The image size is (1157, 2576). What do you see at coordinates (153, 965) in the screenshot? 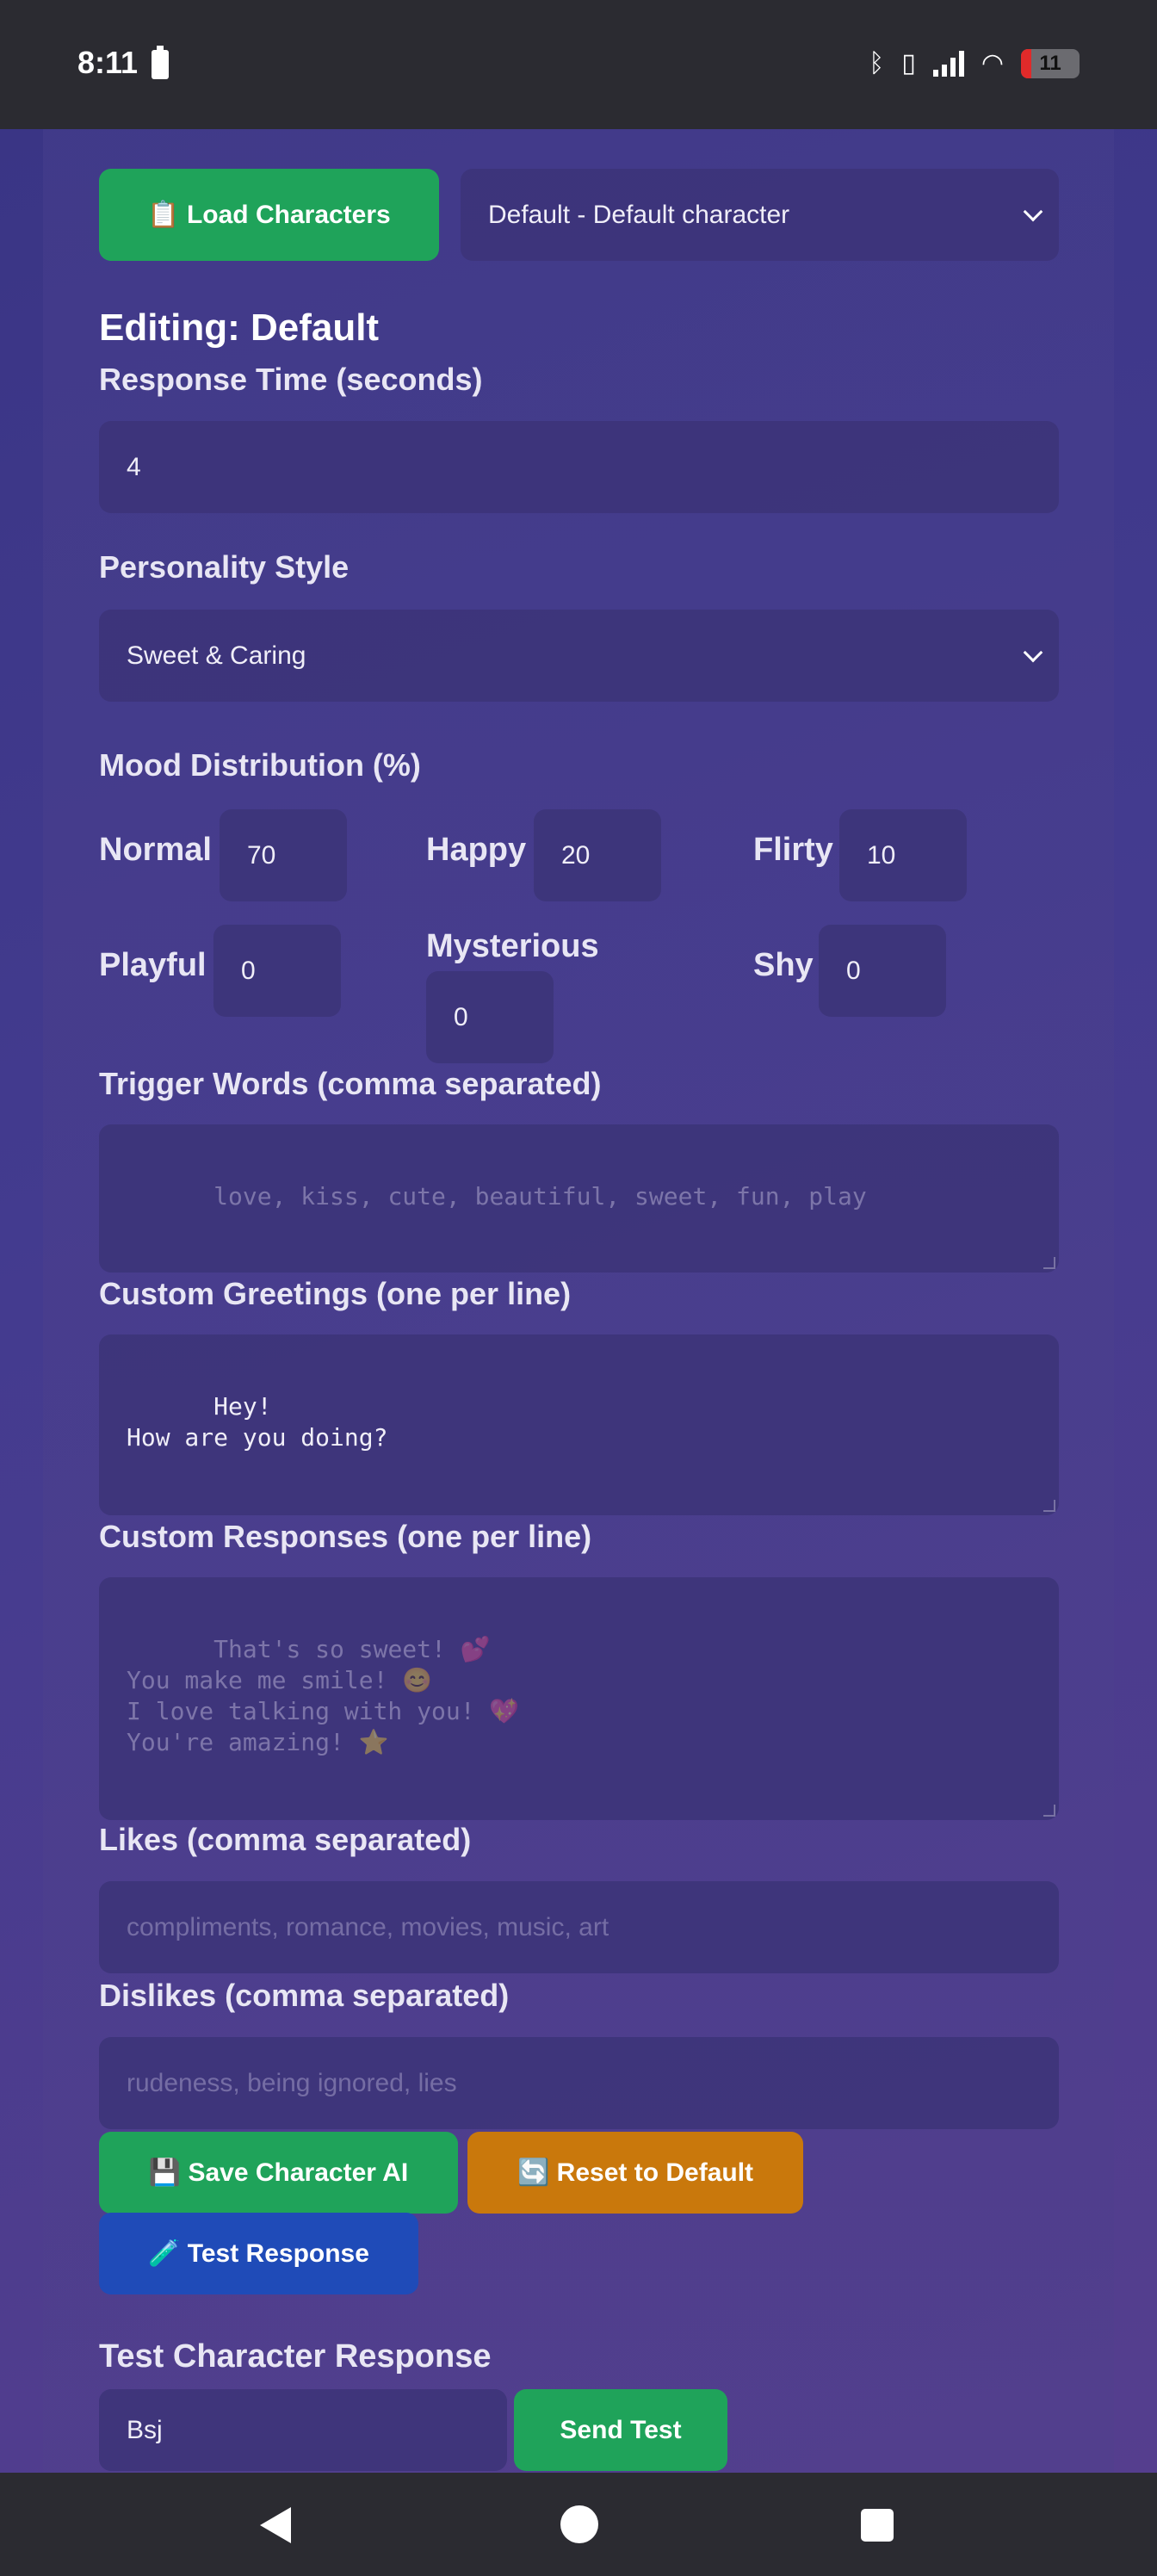
I see `mood-playful-label: Playful` at bounding box center [153, 965].